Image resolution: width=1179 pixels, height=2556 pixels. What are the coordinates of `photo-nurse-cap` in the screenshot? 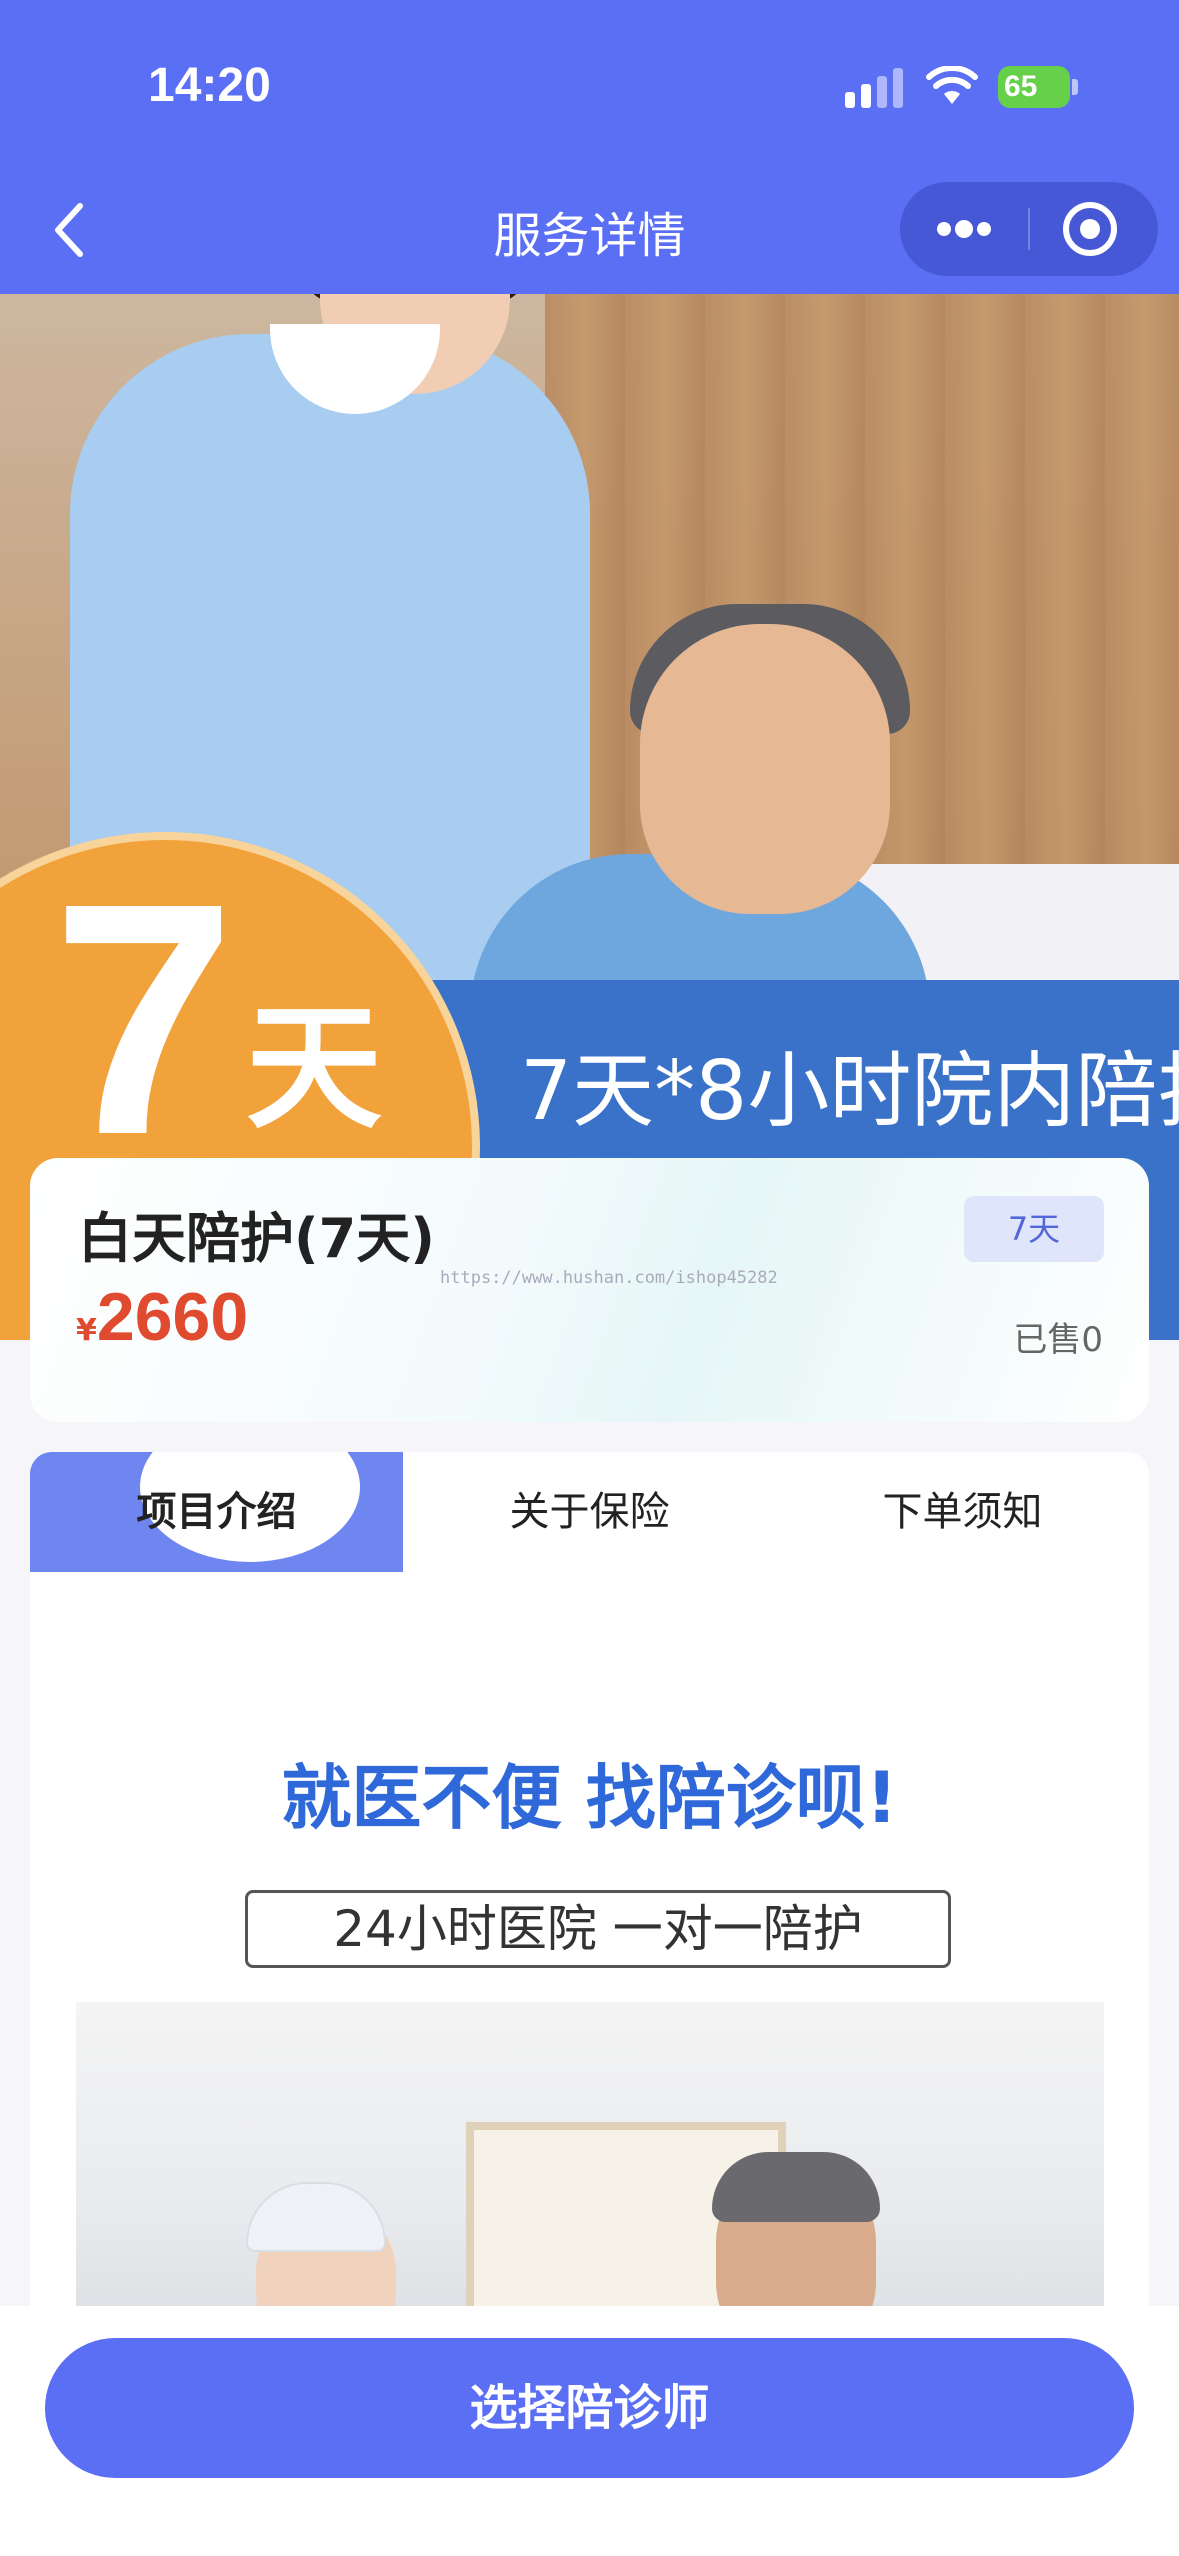 It's located at (316, 2217).